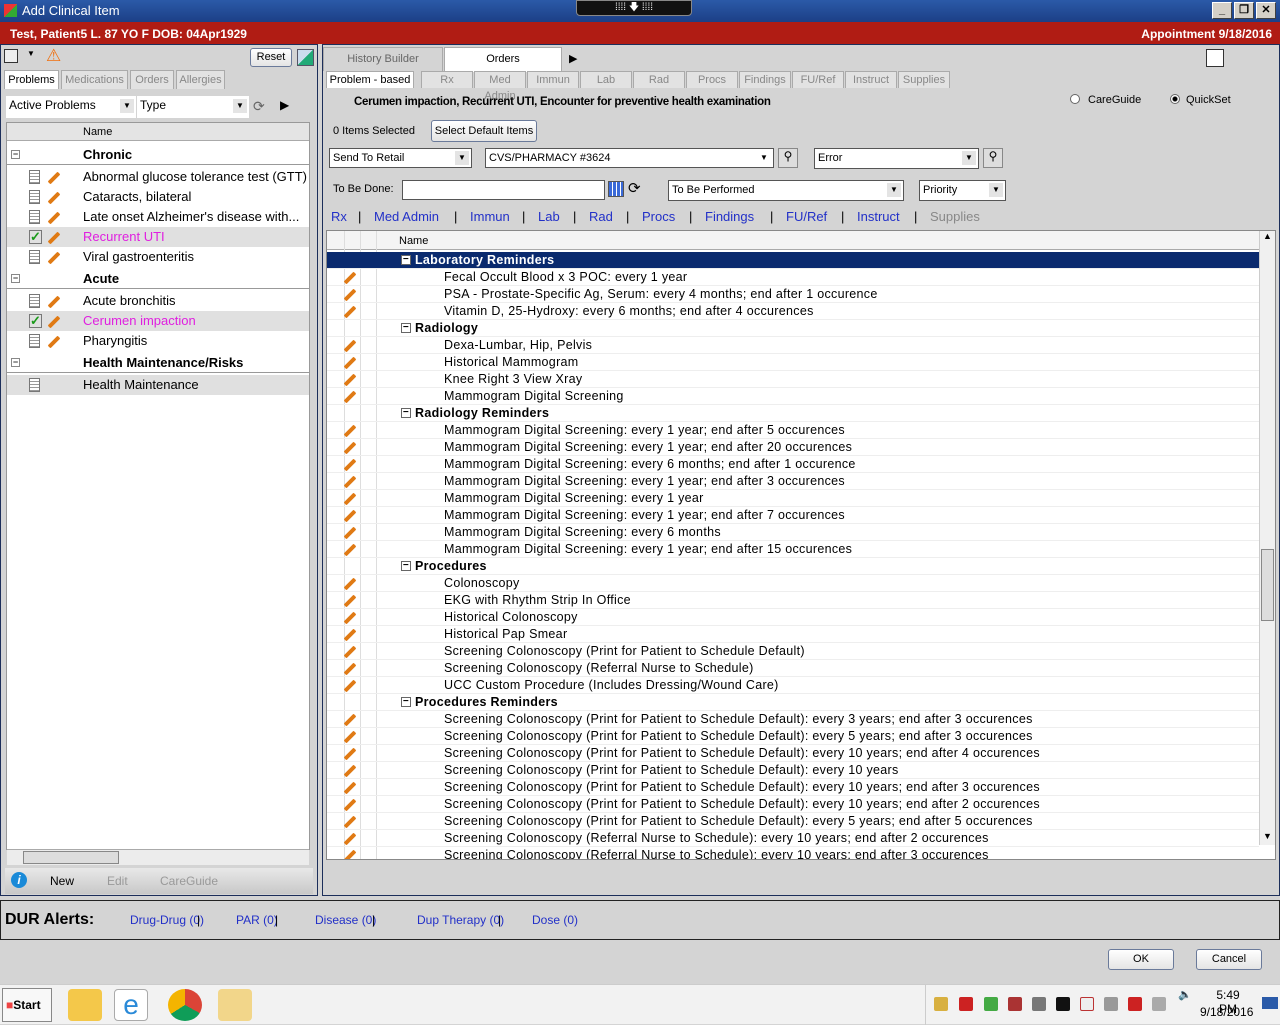 Image resolution: width=1280 pixels, height=1025 pixels. I want to click on subtab-rx: Rx, so click(447, 79).